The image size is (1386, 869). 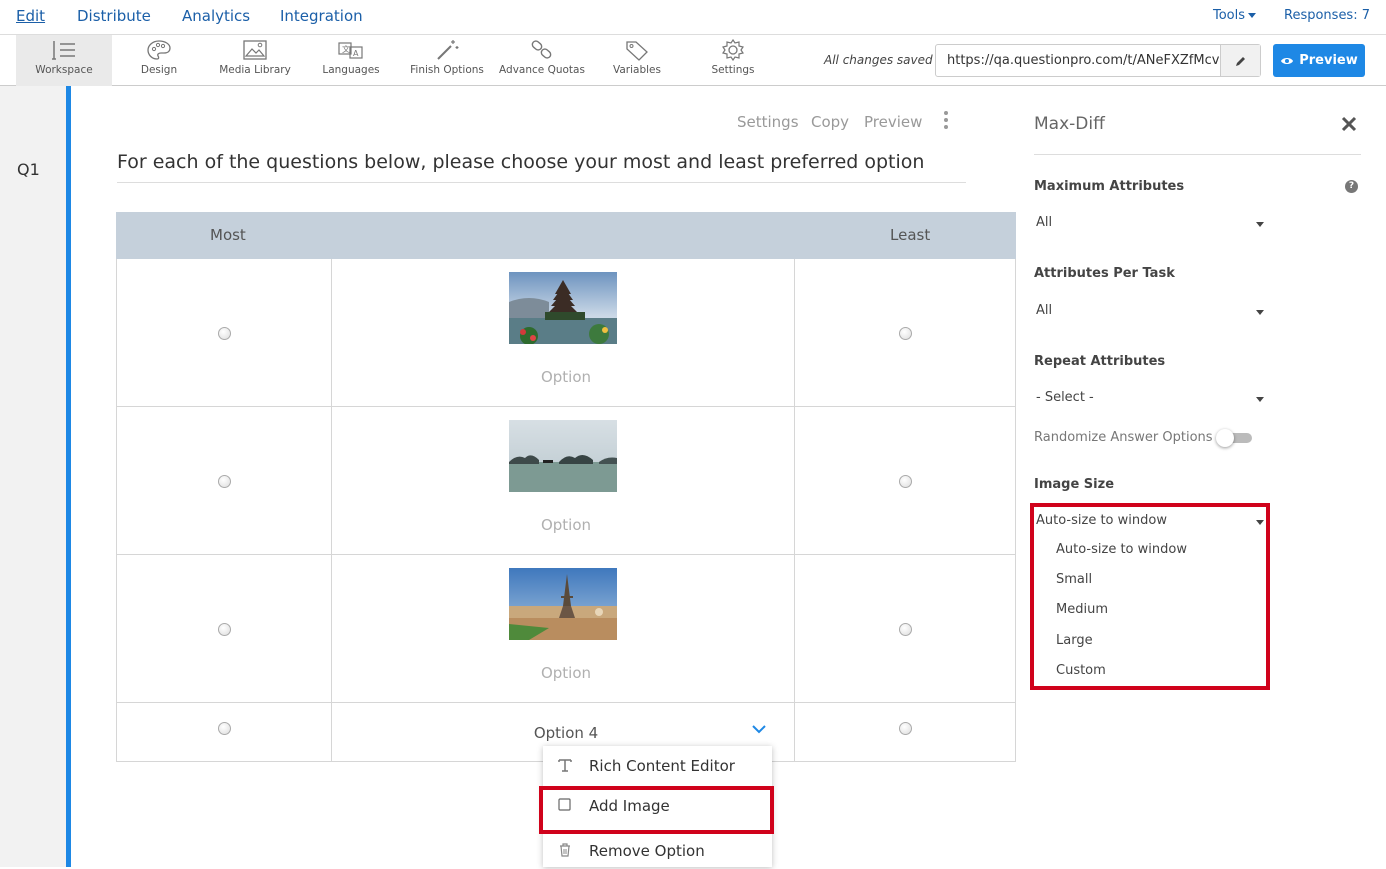 I want to click on tools-menu: Tools, so click(x=1235, y=15).